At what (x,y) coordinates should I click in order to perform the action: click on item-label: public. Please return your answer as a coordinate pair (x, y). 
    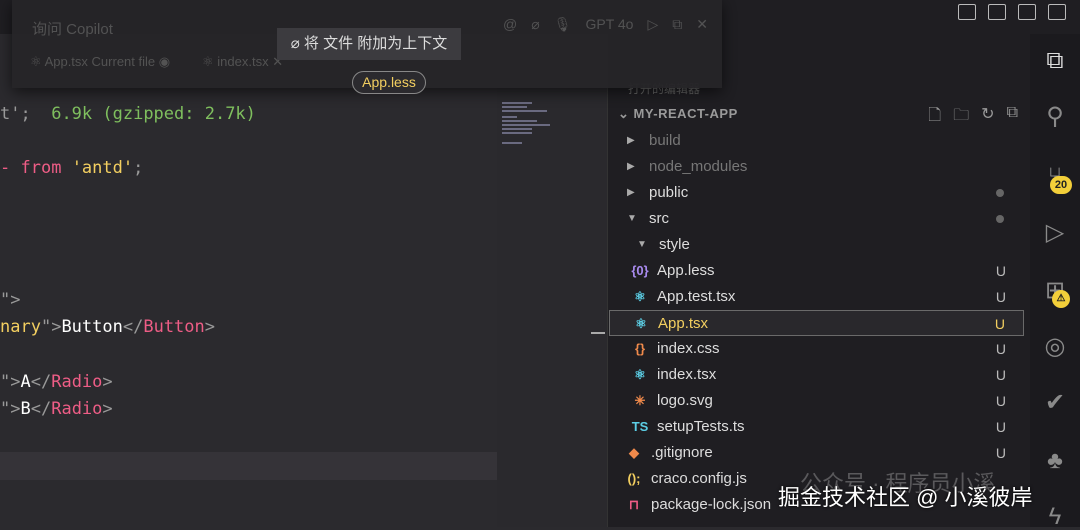
    Looking at the image, I should click on (669, 192).